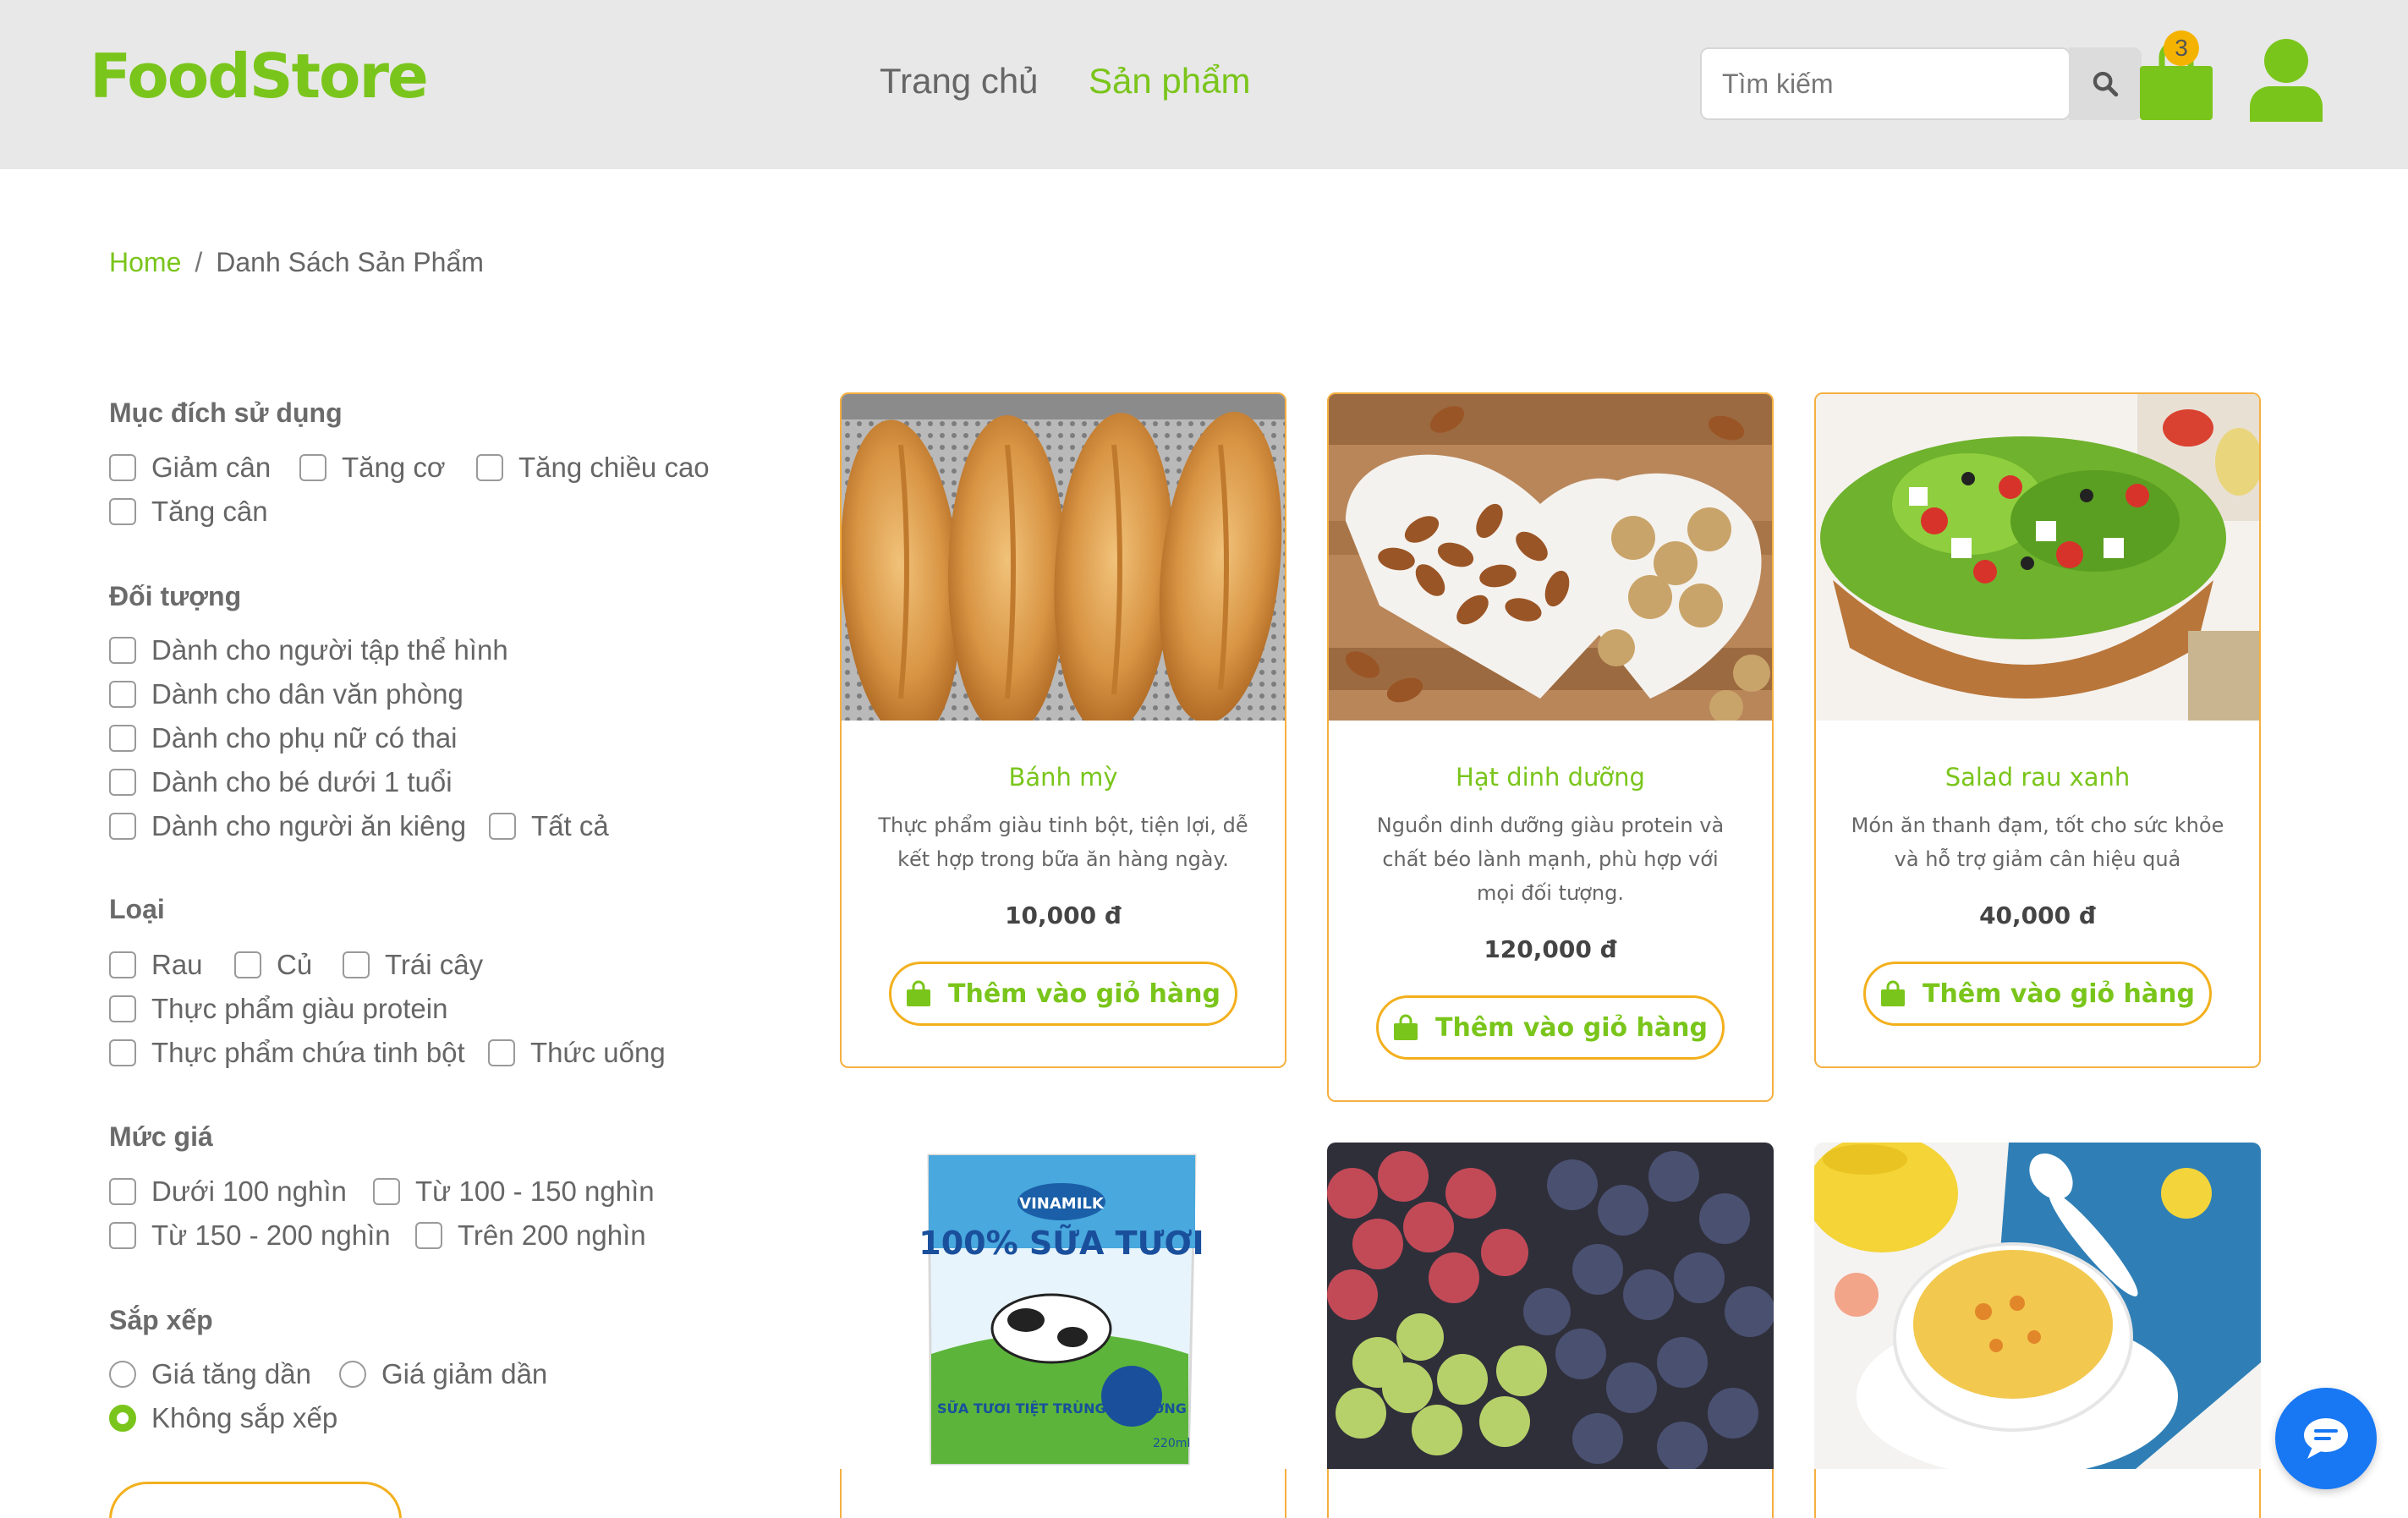  I want to click on apply-filter-button, so click(255, 1500).